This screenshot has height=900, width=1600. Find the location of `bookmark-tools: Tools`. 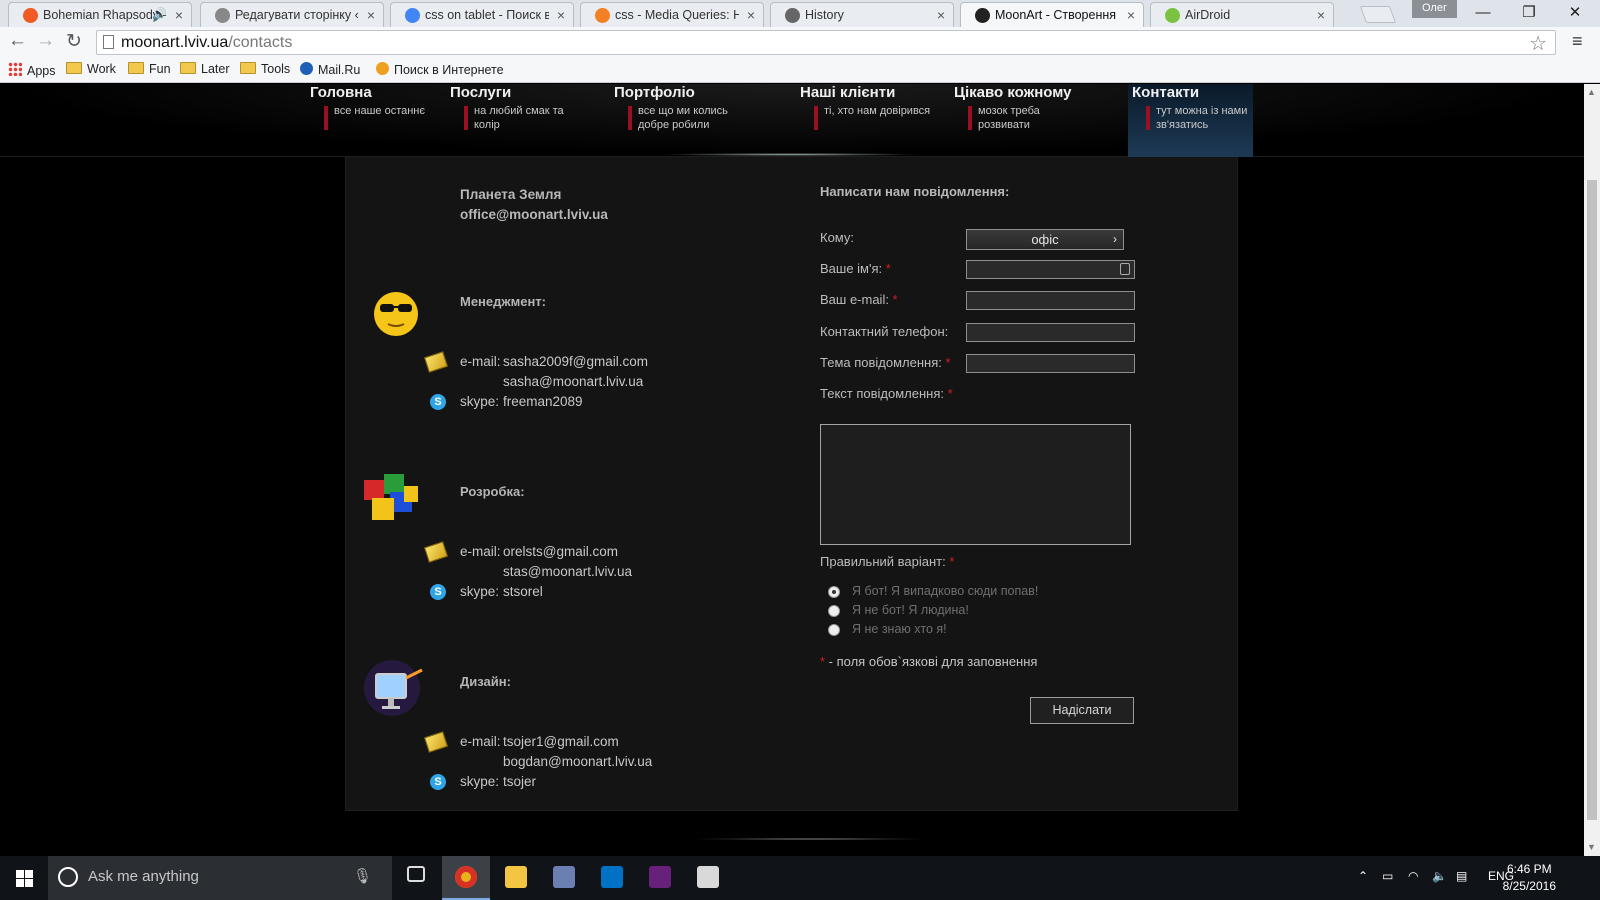

bookmark-tools: Tools is located at coordinates (265, 69).